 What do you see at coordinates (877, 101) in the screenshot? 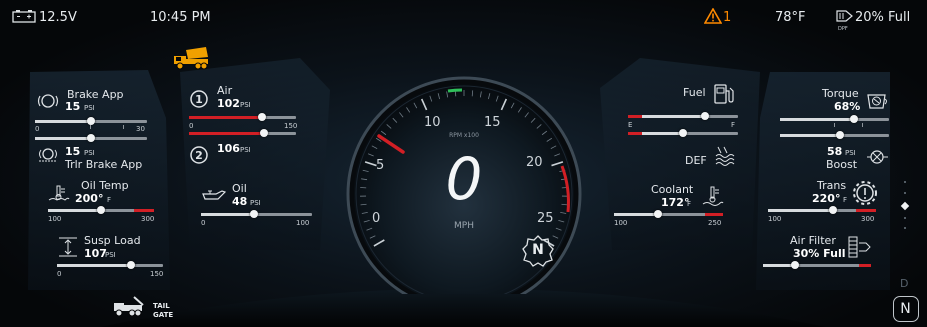
I see `torque-icon` at bounding box center [877, 101].